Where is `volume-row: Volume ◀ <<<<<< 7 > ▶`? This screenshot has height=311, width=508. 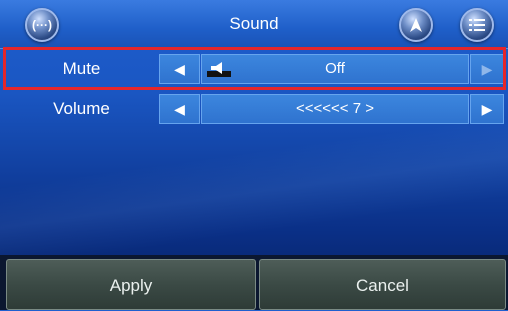
volume-row: Volume ◀ <<<<<< 7 > ▶ is located at coordinates (254, 109).